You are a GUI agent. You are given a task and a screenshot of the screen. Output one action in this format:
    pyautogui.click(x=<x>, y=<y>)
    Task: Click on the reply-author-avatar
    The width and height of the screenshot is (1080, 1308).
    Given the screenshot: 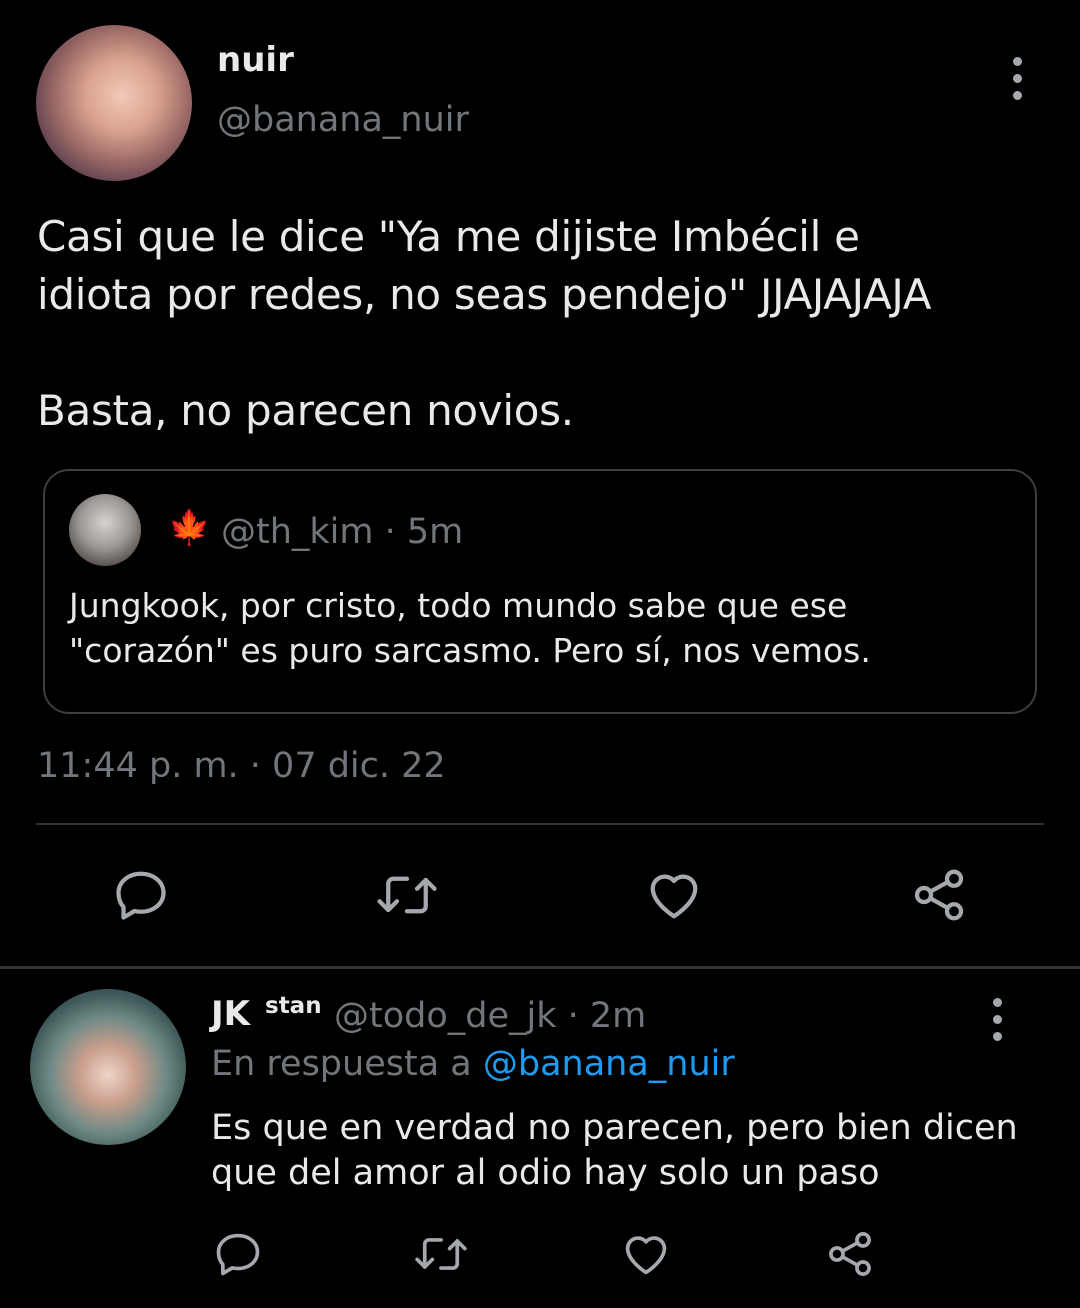 What is the action you would take?
    pyautogui.click(x=108, y=1067)
    